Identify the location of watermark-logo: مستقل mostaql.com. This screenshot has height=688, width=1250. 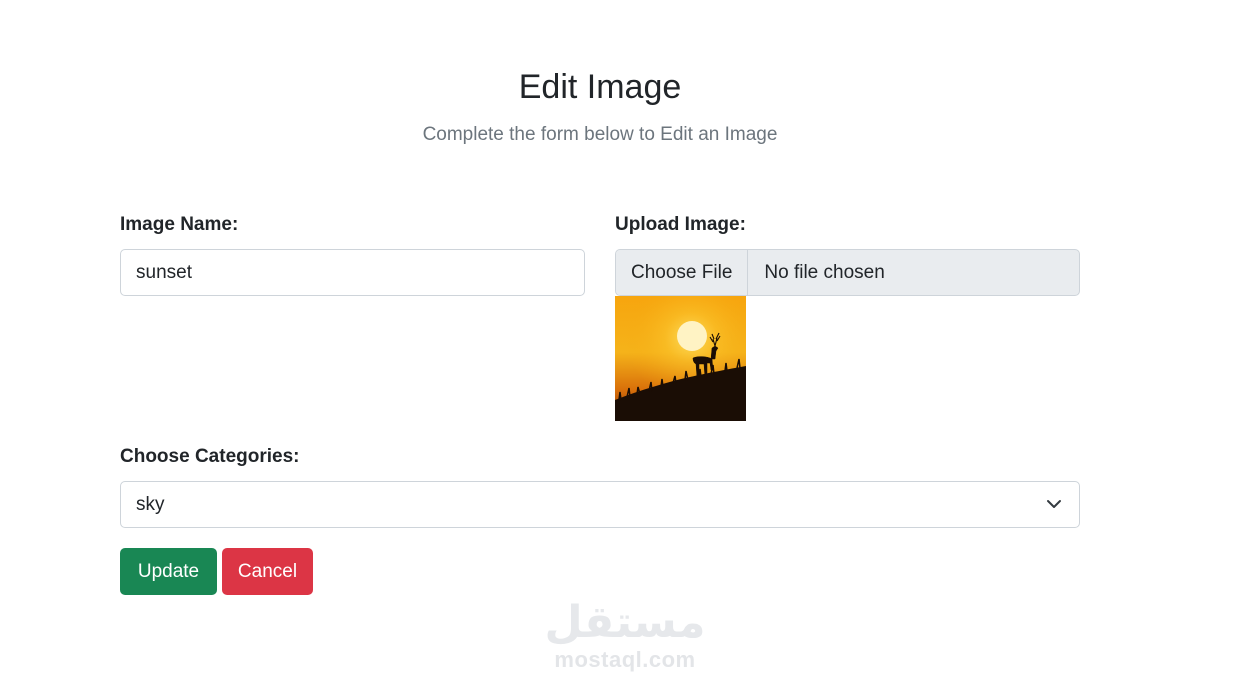
(625, 638).